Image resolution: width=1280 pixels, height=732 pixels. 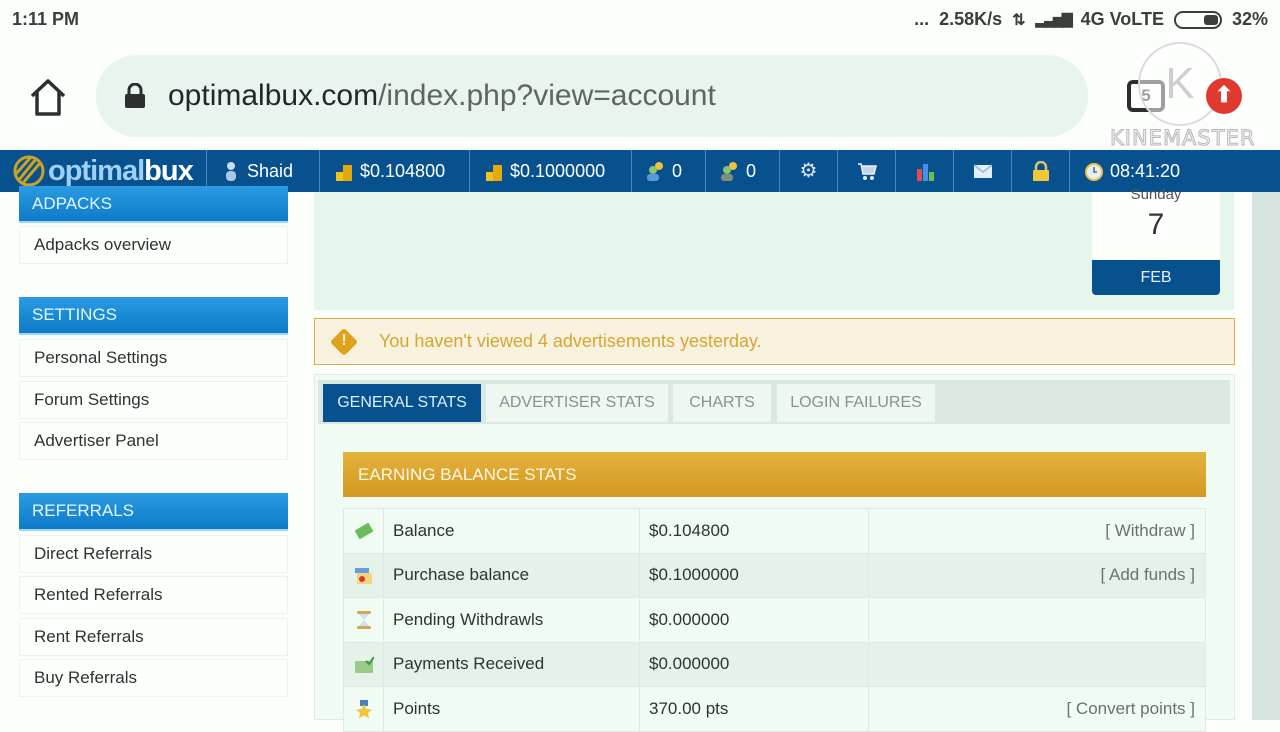 What do you see at coordinates (135, 95) in the screenshot?
I see `lock-icon` at bounding box center [135, 95].